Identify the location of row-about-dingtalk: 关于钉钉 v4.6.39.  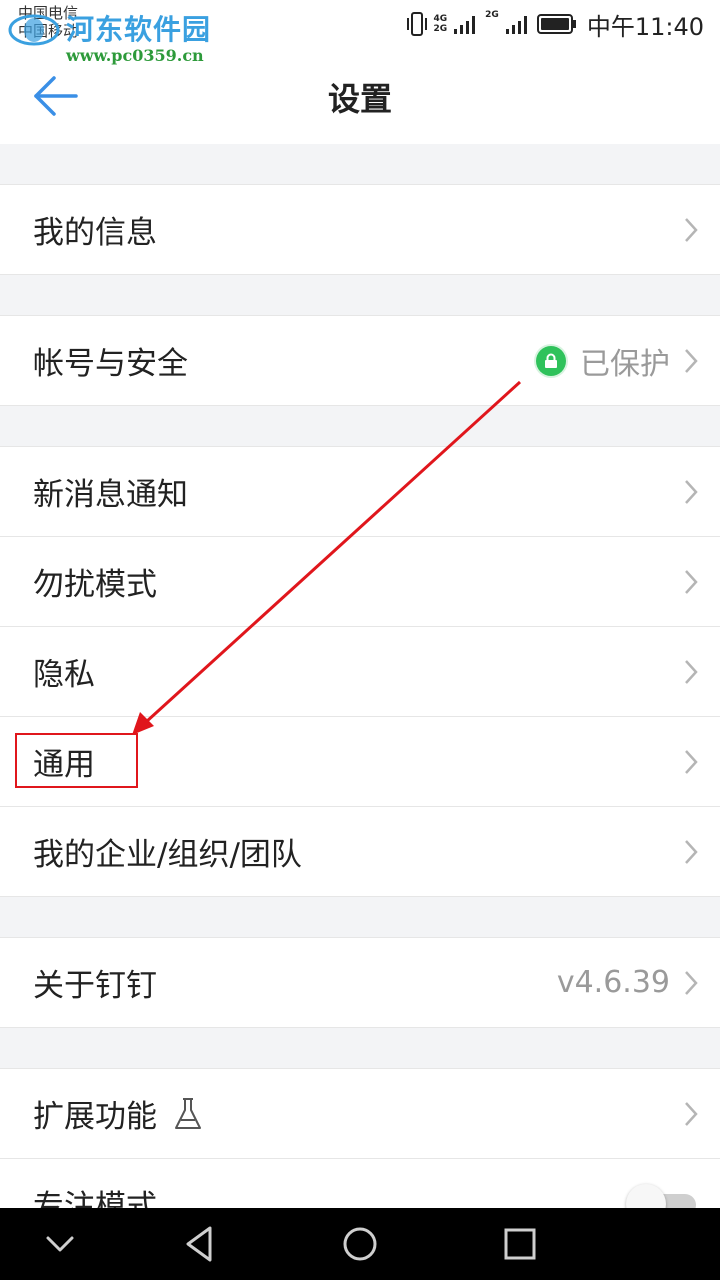
(360, 982).